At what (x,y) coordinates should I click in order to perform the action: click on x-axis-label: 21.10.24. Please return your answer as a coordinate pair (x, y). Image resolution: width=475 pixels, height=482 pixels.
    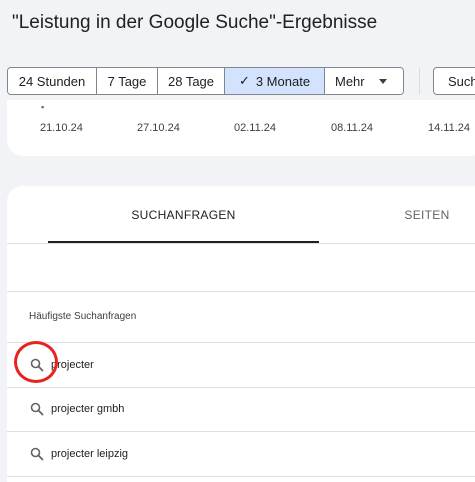
    Looking at the image, I should click on (61, 128).